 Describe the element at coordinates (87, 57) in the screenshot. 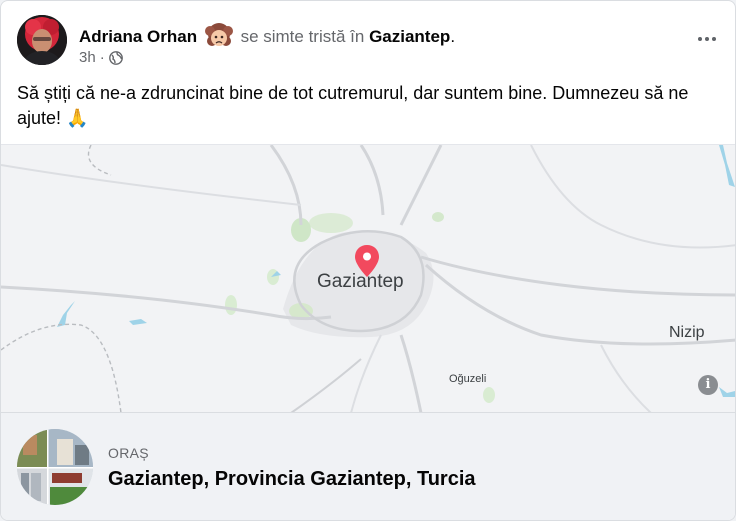

I see `post-timestamp: 3h` at that location.